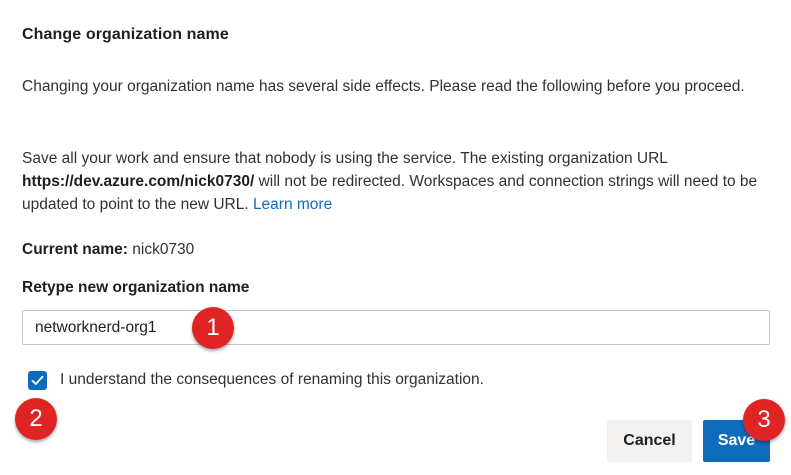 This screenshot has height=475, width=791. What do you see at coordinates (75, 249) in the screenshot?
I see `current-name-label: Current name:` at bounding box center [75, 249].